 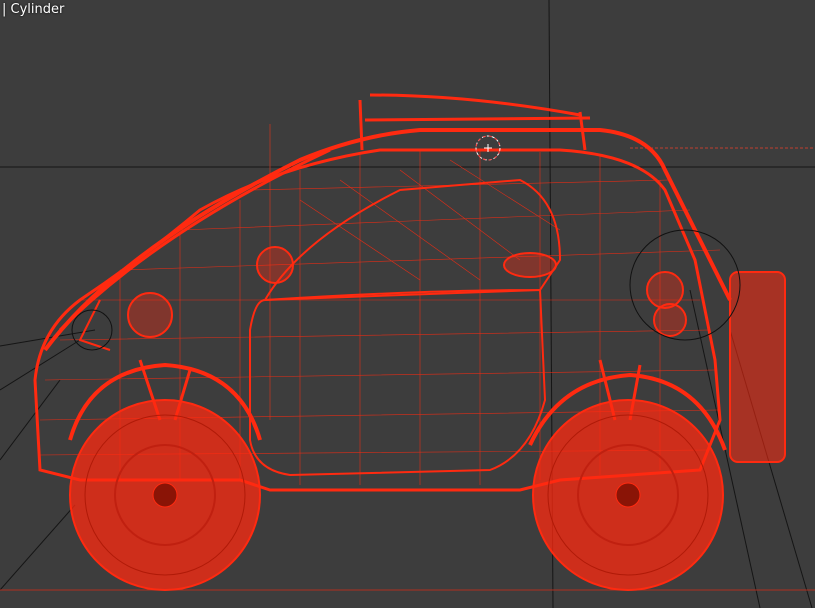 I want to click on active-object-label: | Cylinder, so click(x=33, y=10).